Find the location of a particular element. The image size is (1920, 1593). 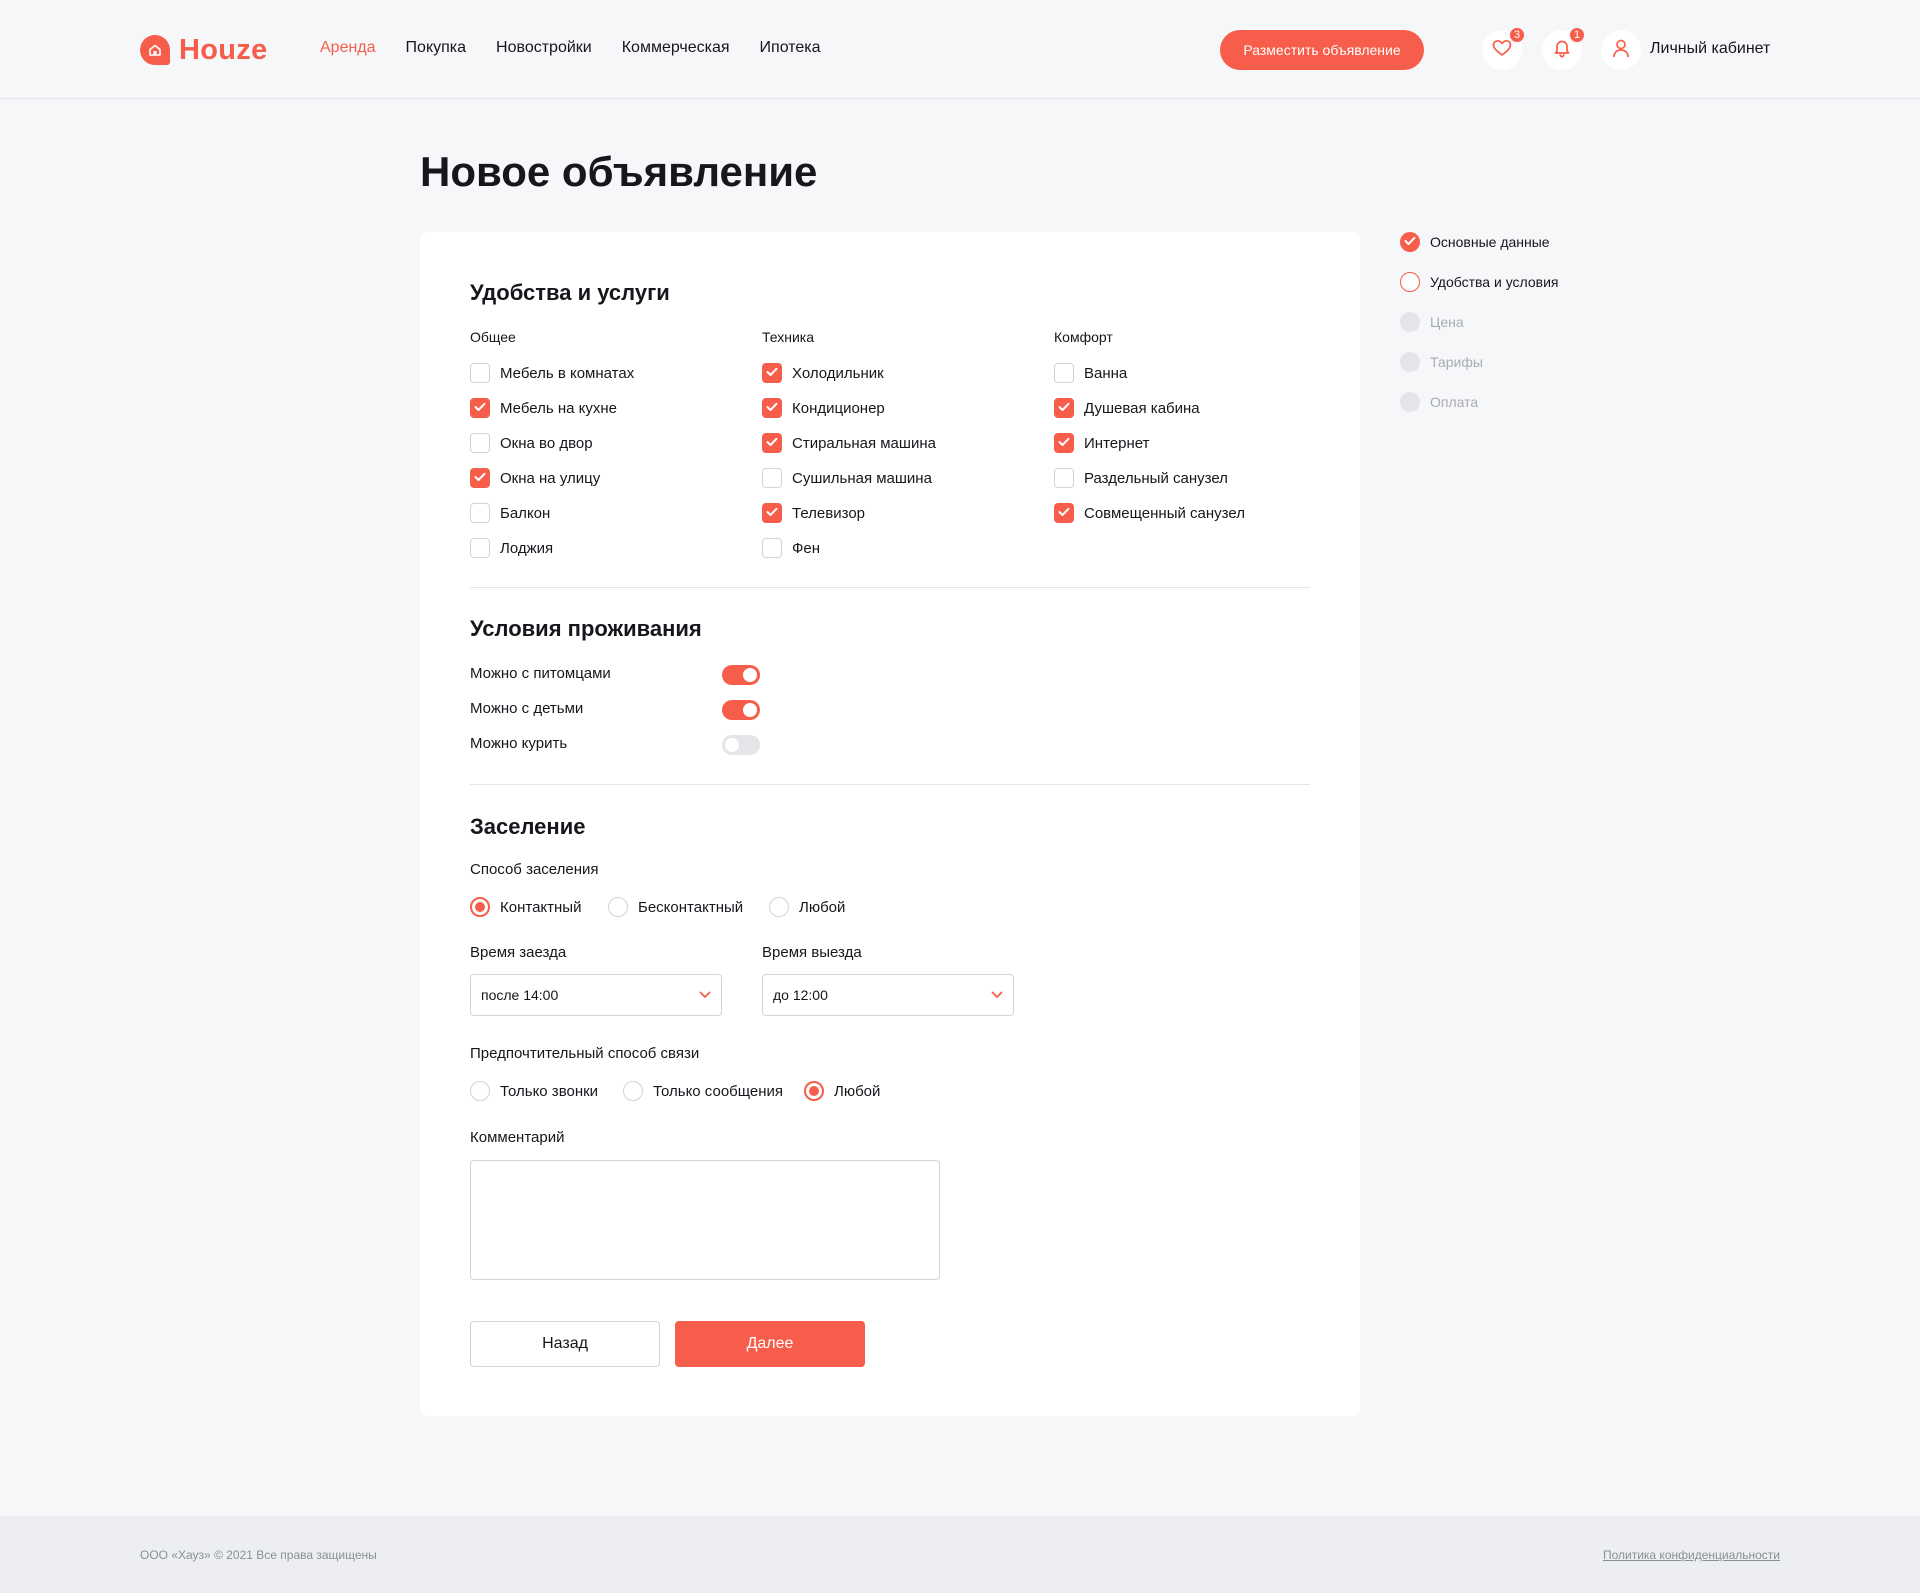

step-label: Оплата is located at coordinates (1454, 402).